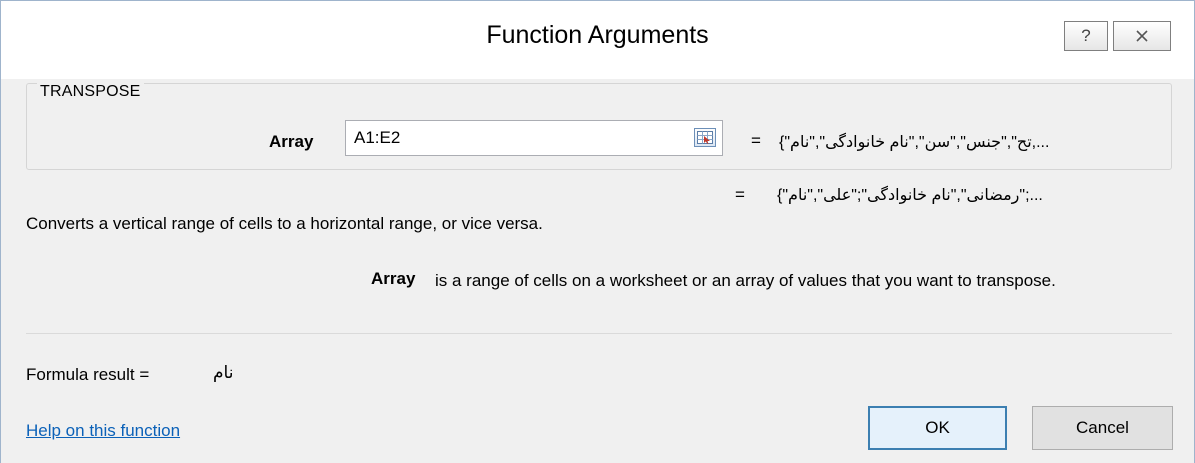 The width and height of the screenshot is (1195, 463). What do you see at coordinates (514, 138) in the screenshot?
I see `array-input` at bounding box center [514, 138].